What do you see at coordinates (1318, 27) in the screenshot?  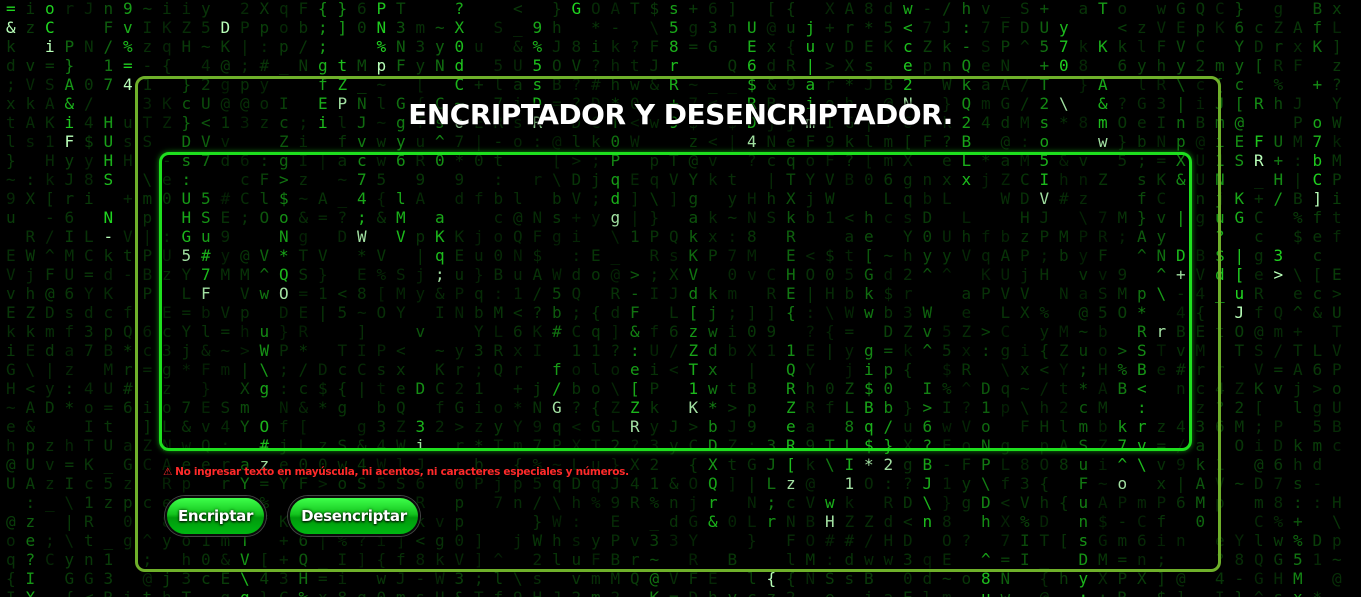 I see `matrix-glyph: f` at bounding box center [1318, 27].